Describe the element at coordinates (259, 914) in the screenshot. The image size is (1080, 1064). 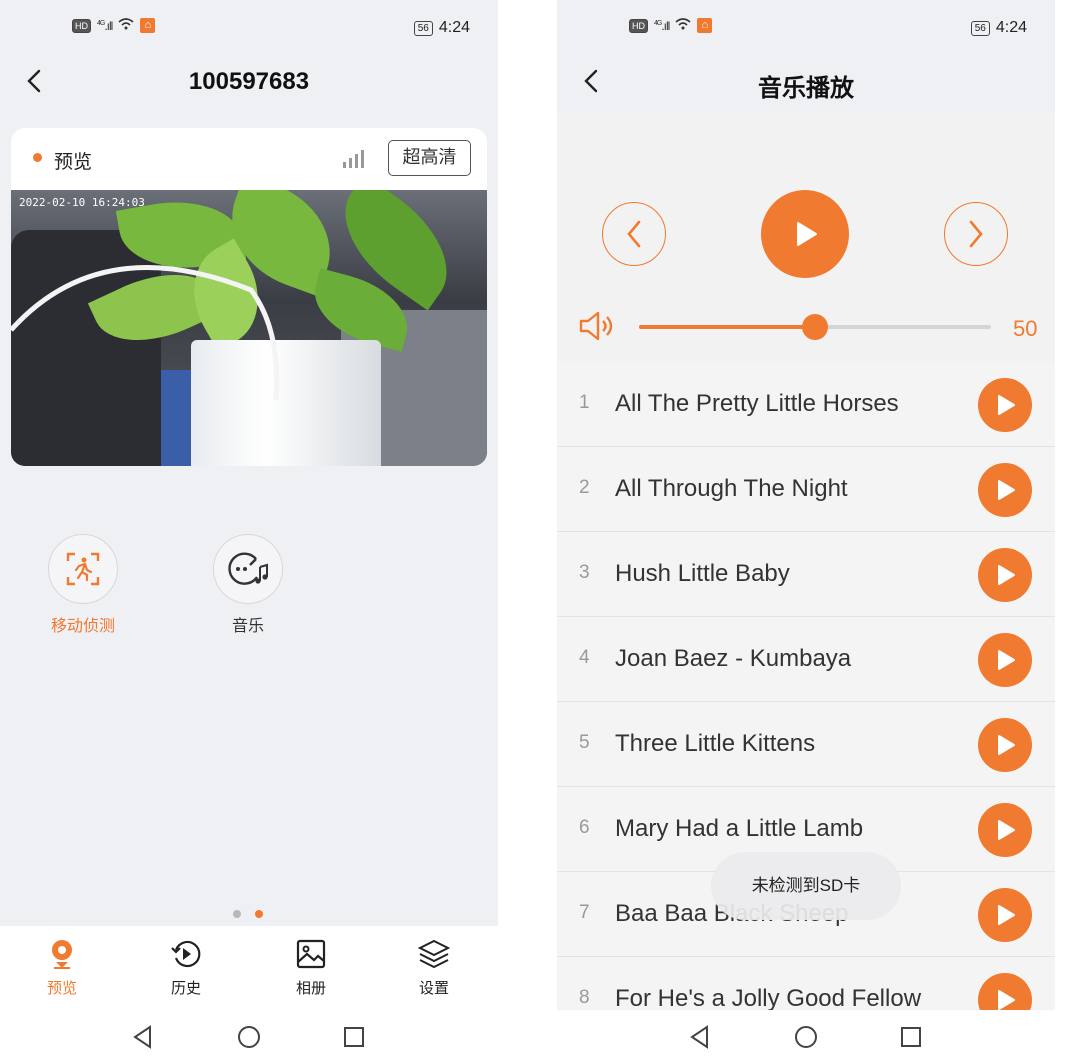
I see `page-dot-active` at that location.